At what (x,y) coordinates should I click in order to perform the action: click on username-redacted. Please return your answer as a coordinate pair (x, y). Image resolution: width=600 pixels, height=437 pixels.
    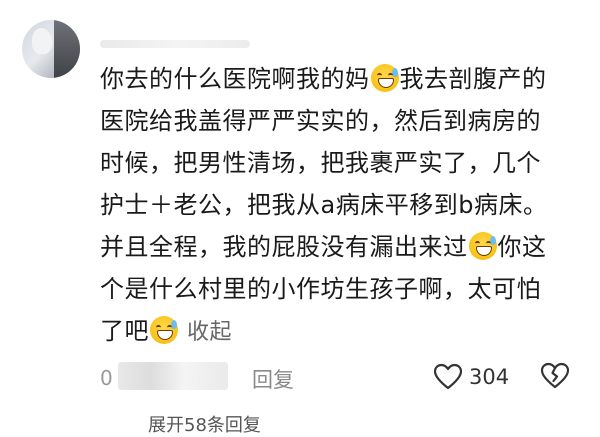
    Looking at the image, I should click on (175, 44).